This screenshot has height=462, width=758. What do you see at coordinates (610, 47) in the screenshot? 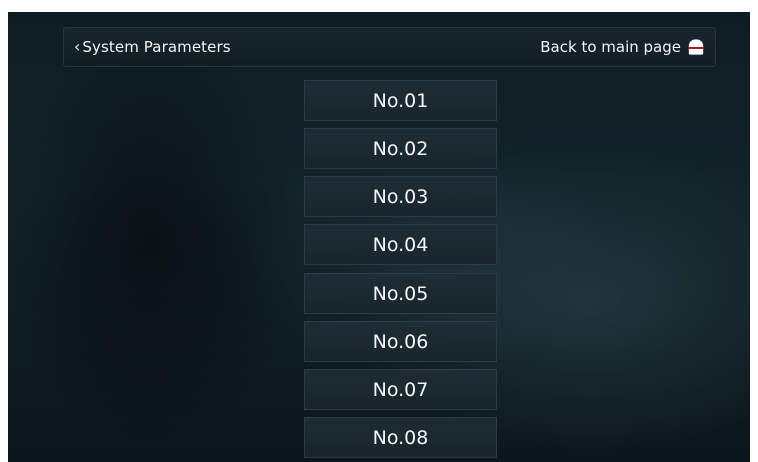
I see `back-to-main-page-label: Back to main page` at bounding box center [610, 47].